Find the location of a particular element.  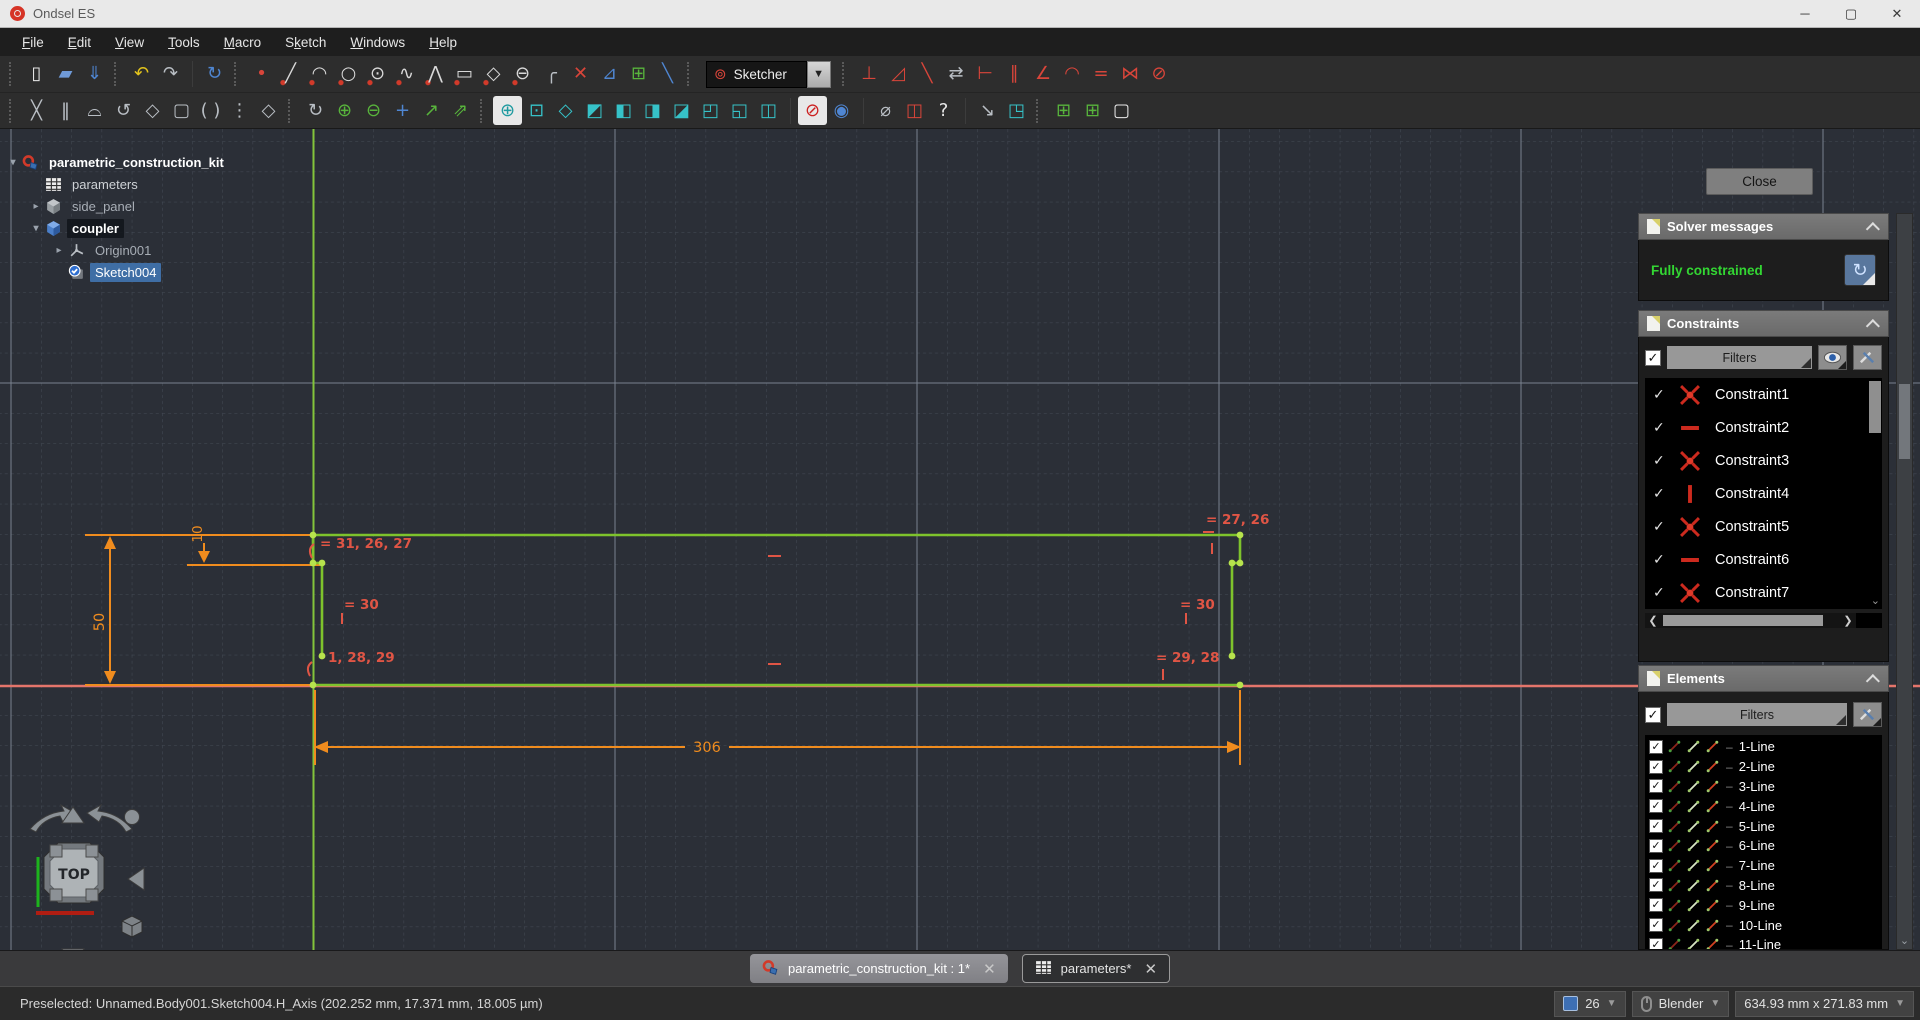

view-front-icon: ◧ is located at coordinates (623, 110).